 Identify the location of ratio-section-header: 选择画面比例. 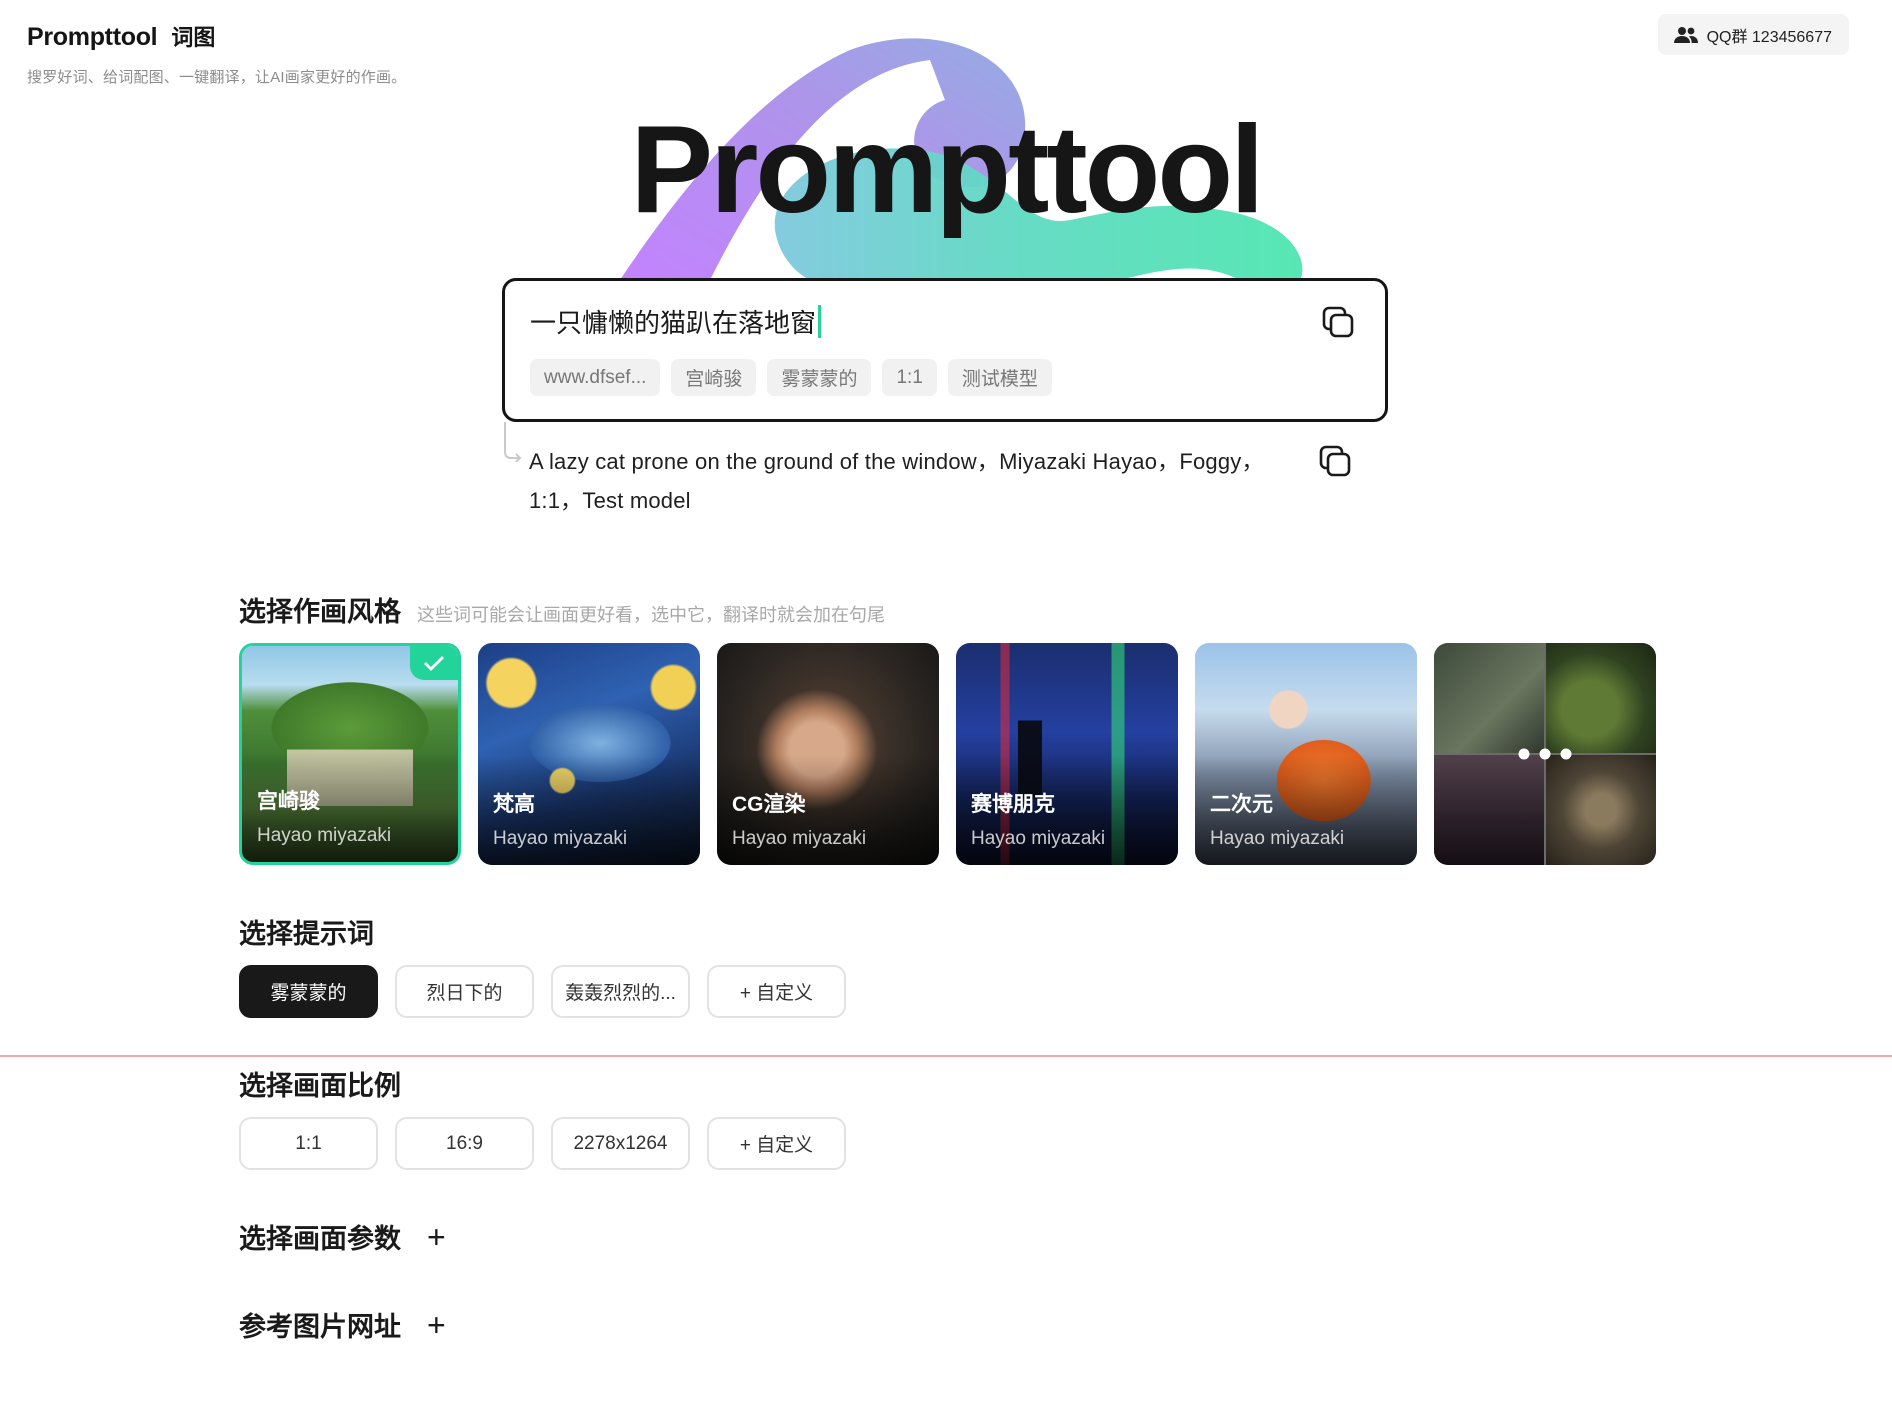
(320, 1083).